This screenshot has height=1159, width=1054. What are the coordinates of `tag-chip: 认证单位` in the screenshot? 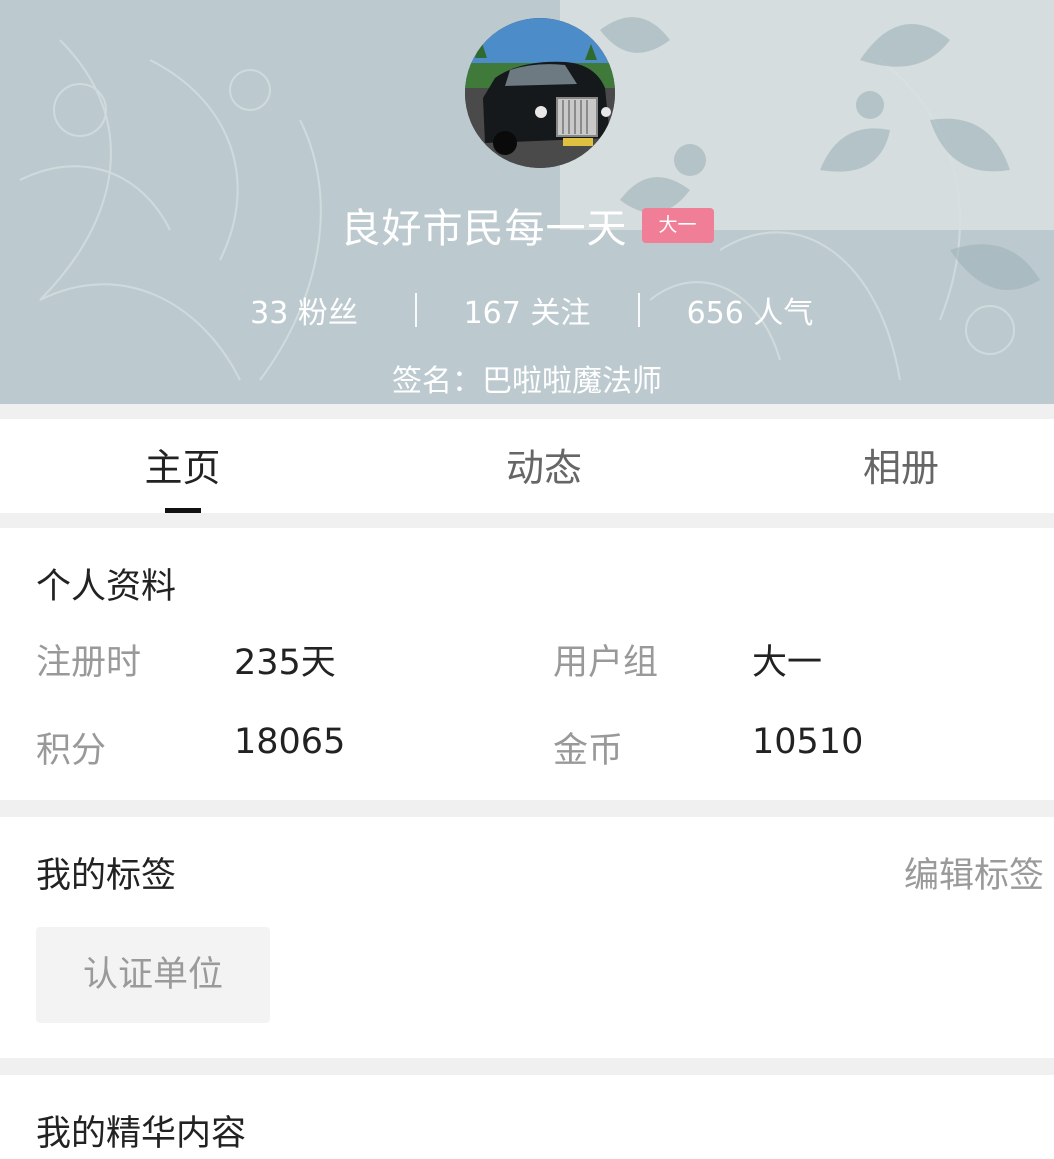 It's located at (153, 975).